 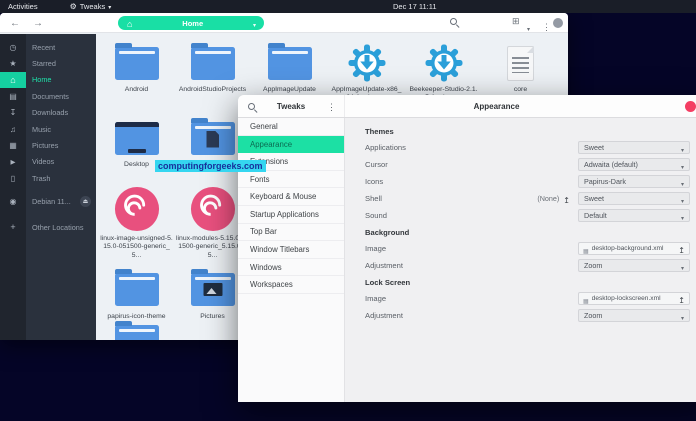 I want to click on sidebar-item-music: Music, so click(x=48, y=129).